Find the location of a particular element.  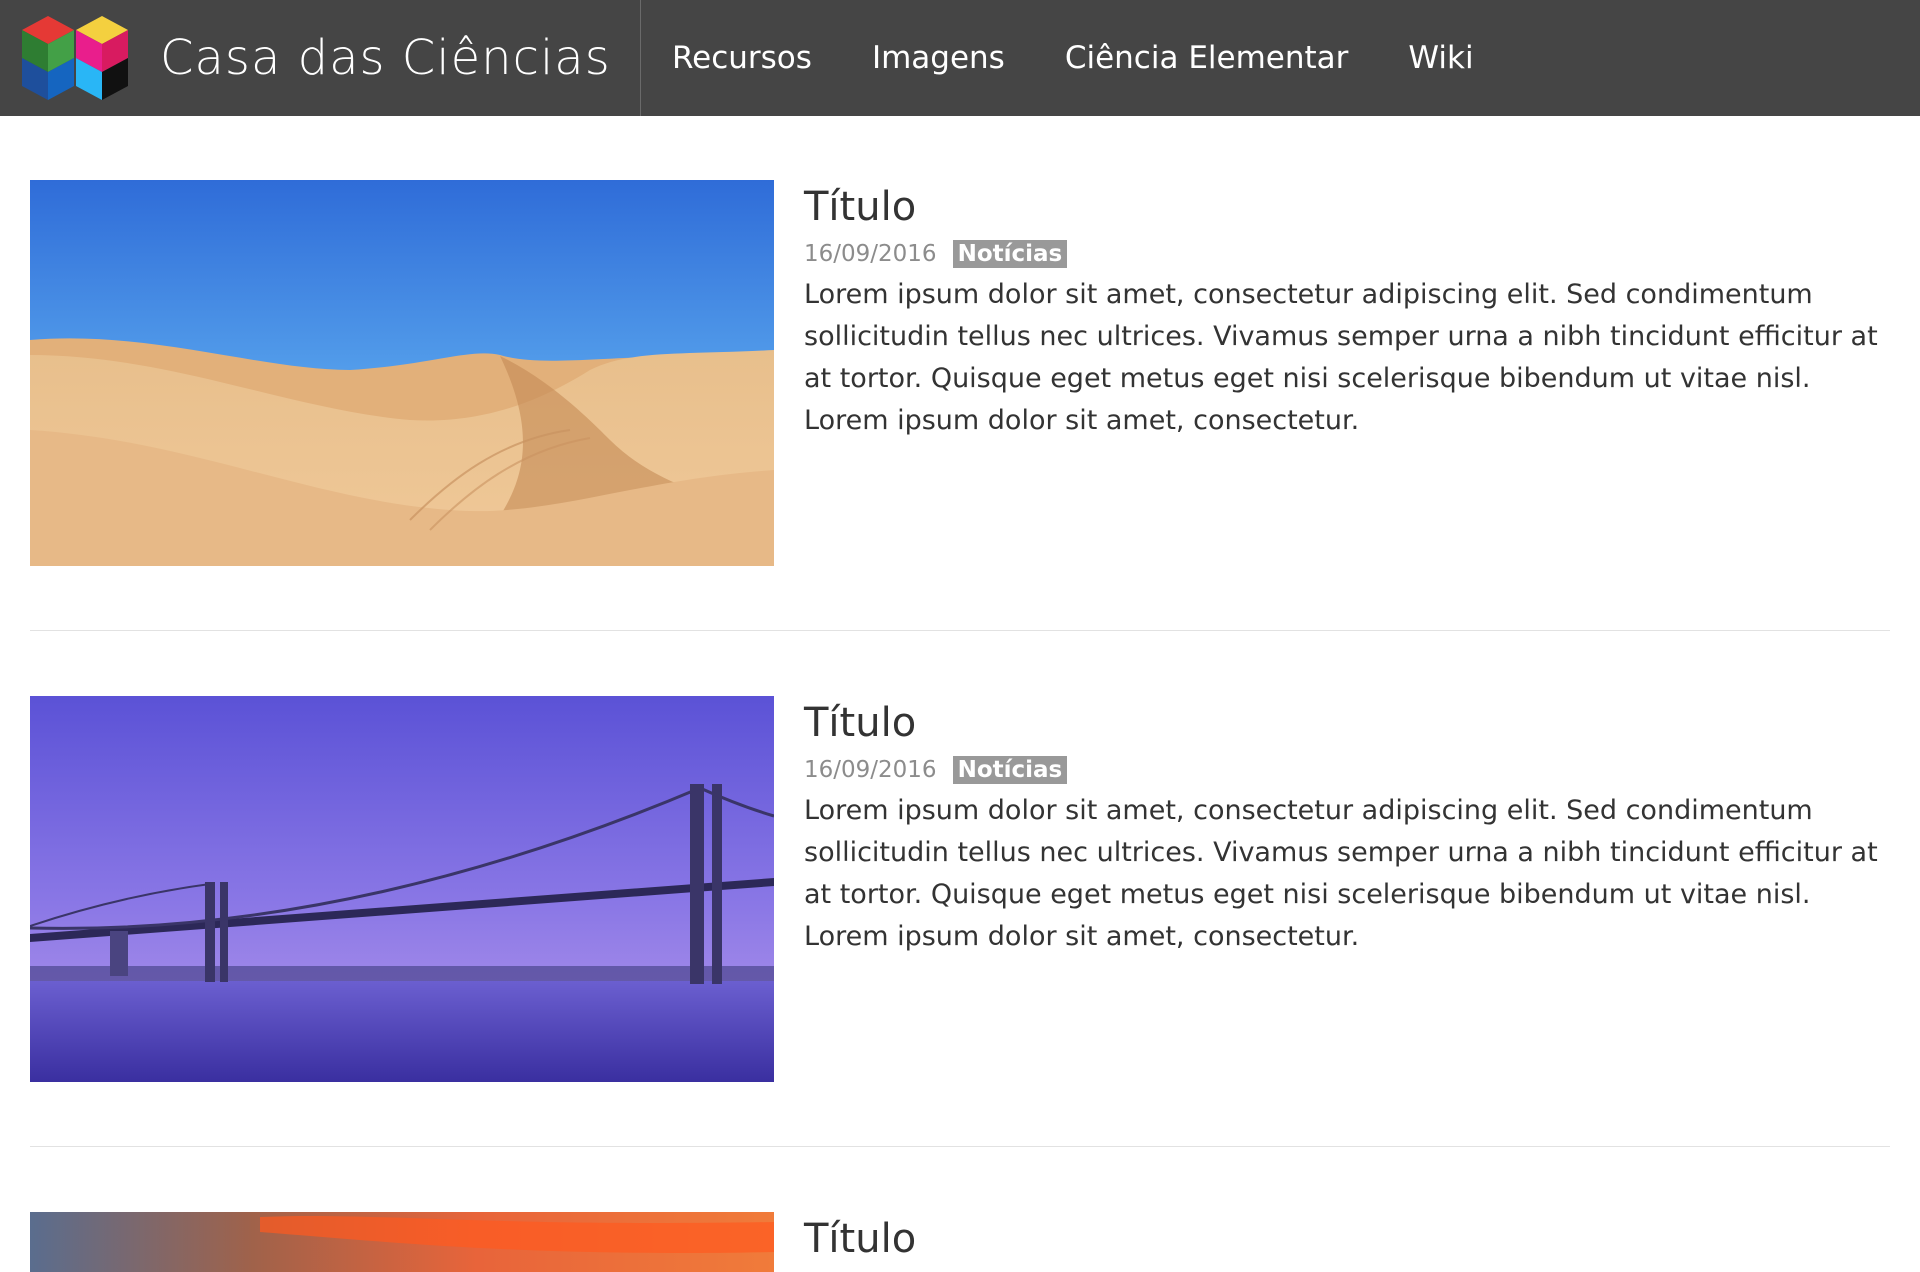

brand: Casa das Ciências is located at coordinates (320, 58).